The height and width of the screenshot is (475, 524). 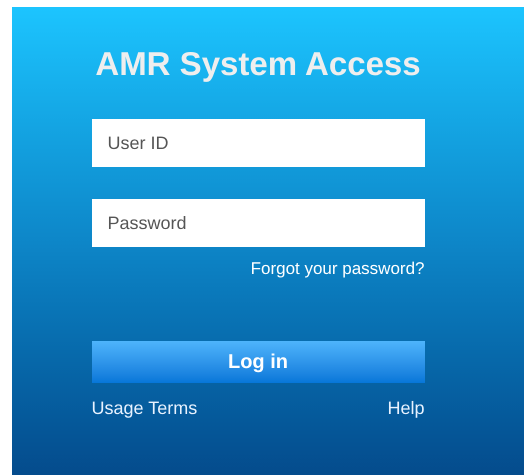 I want to click on login-button: Log in, so click(x=258, y=362).